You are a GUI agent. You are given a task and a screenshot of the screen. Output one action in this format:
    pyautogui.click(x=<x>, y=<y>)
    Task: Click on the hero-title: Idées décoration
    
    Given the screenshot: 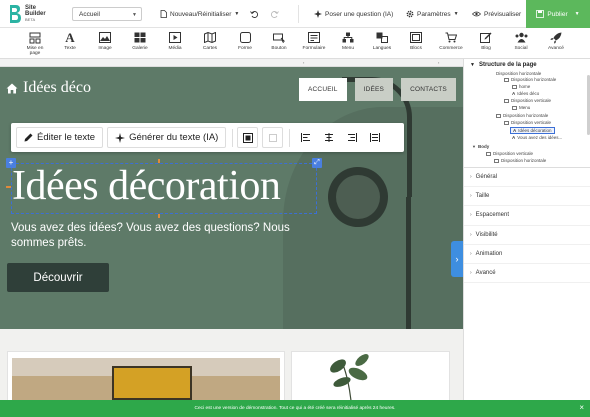 What is the action you would take?
    pyautogui.click(x=146, y=186)
    